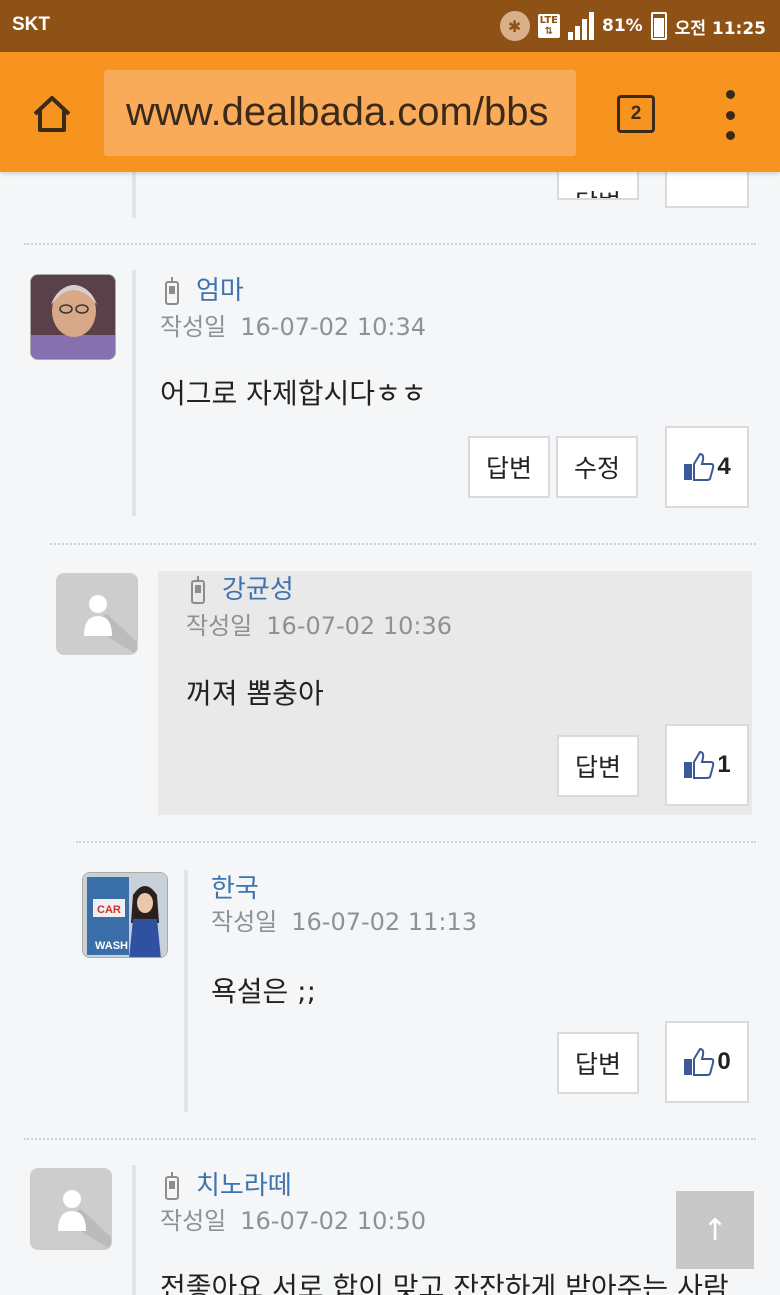 The image size is (780, 1295). Describe the element at coordinates (264, 991) in the screenshot. I see `comment-text: 욕설은 ;;` at that location.